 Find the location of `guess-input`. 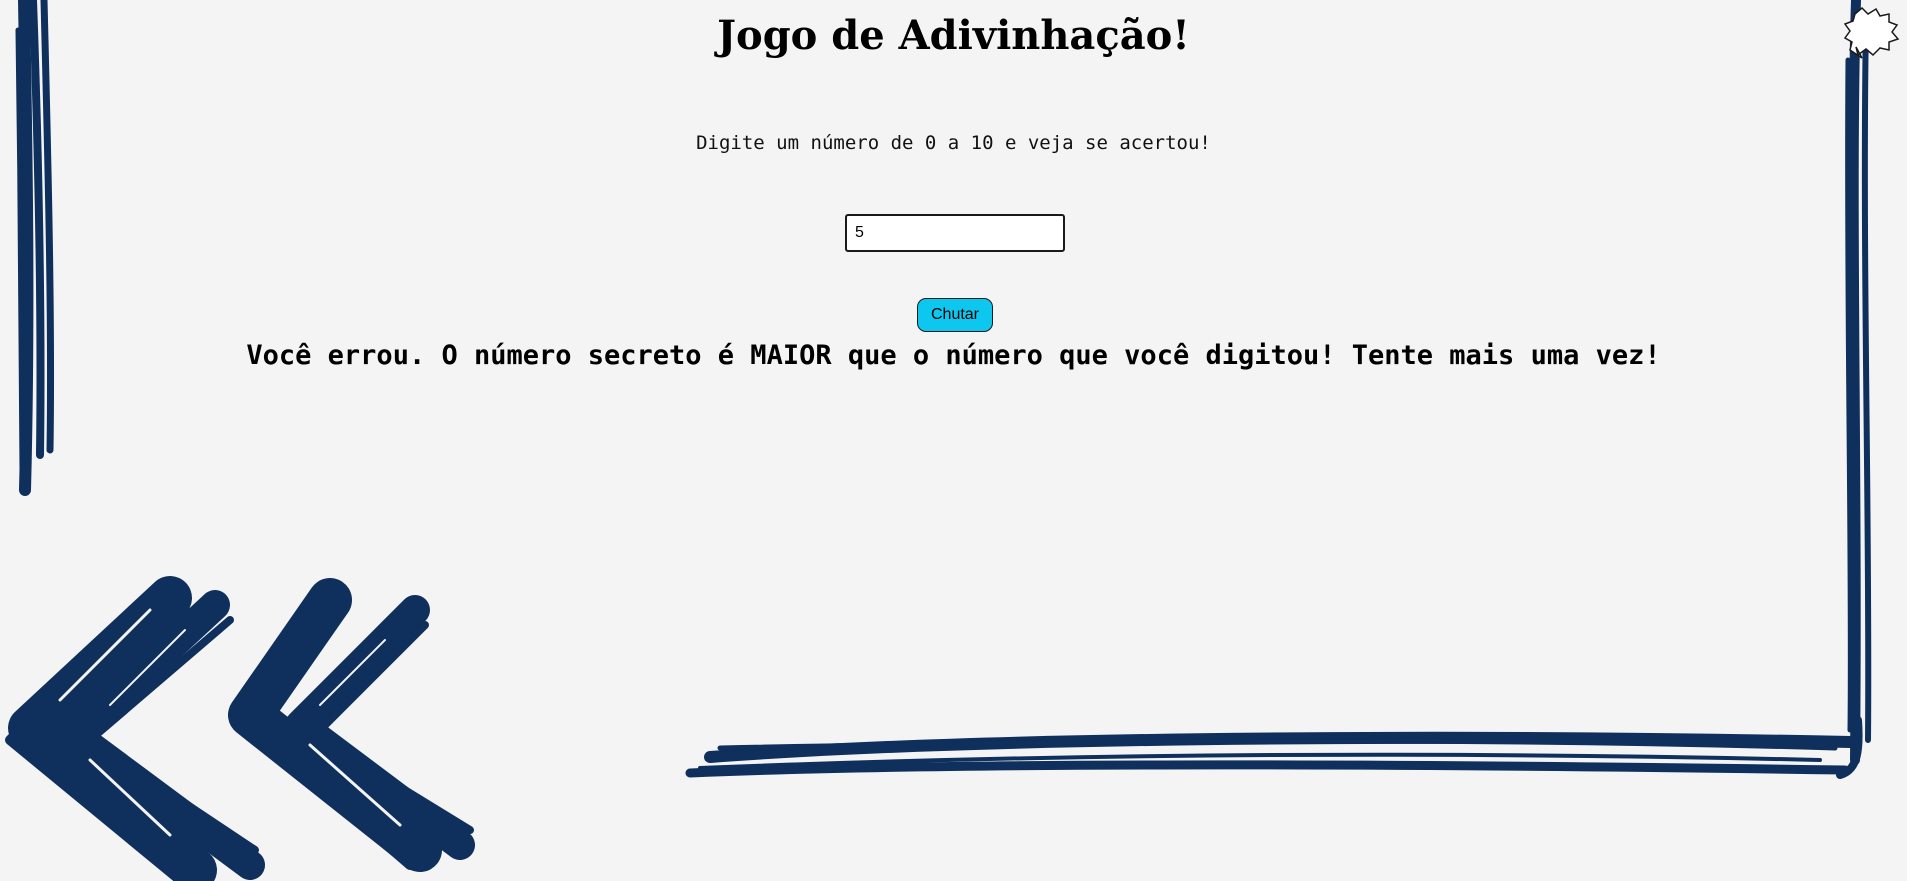

guess-input is located at coordinates (955, 233).